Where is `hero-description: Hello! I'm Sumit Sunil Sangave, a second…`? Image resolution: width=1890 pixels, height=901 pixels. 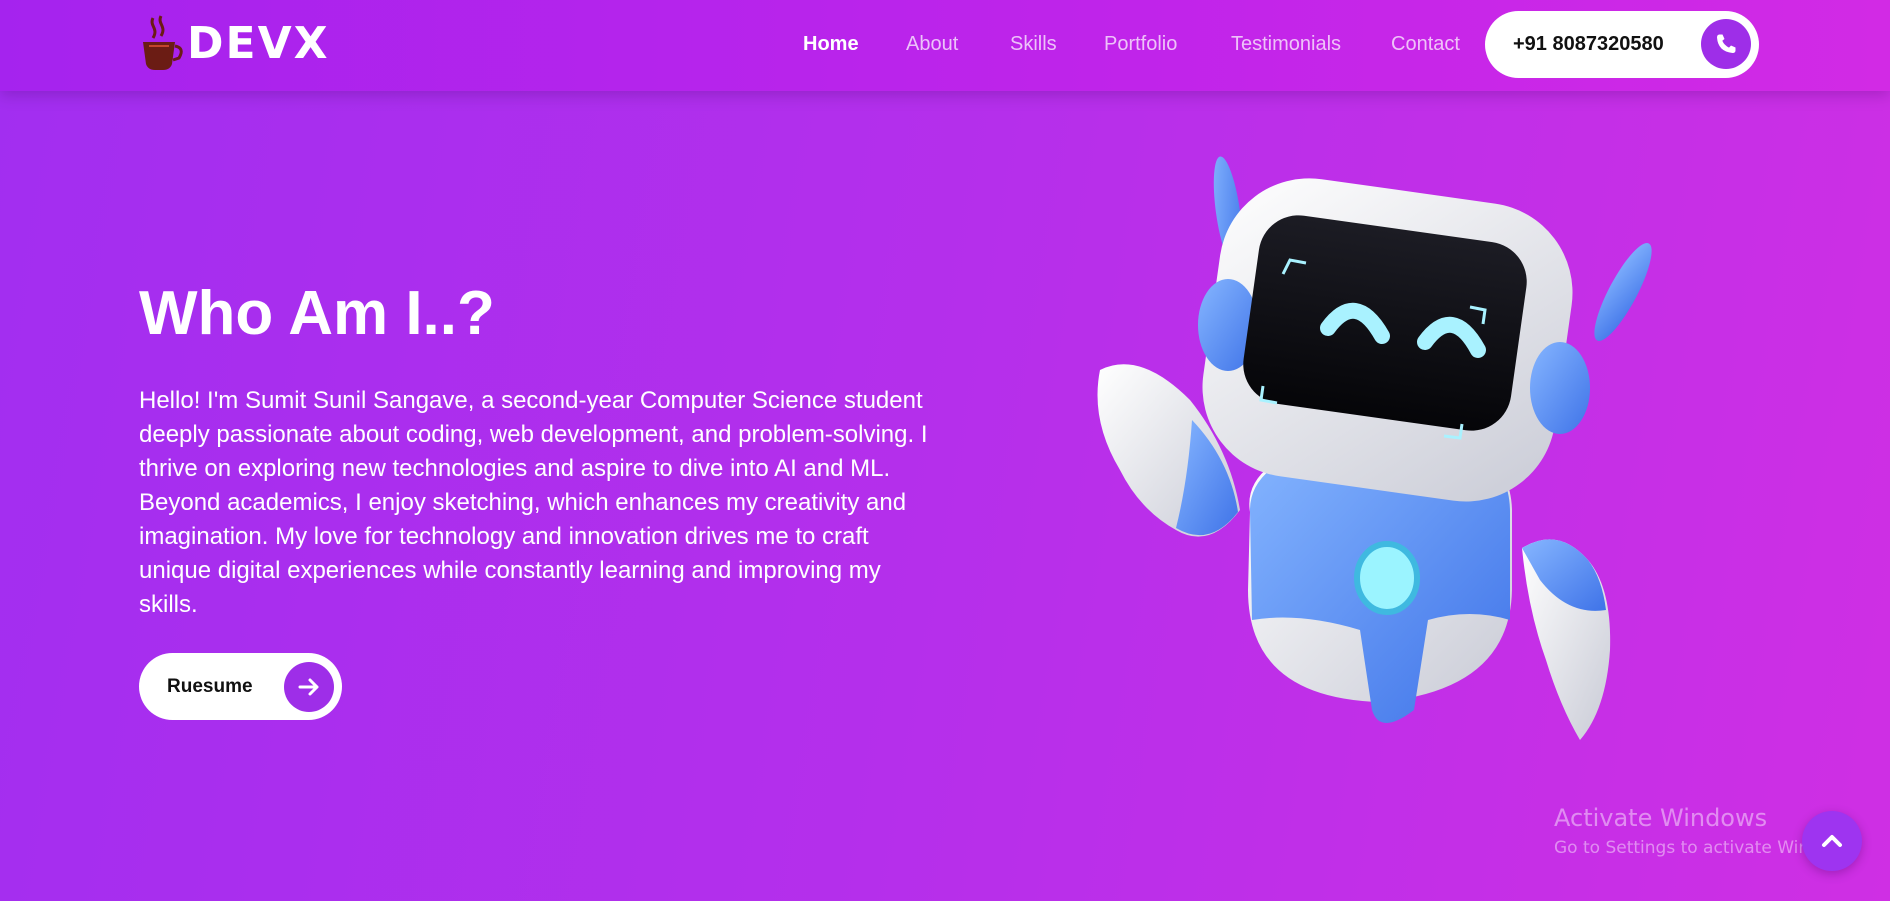 hero-description: Hello! I'm Sumit Sunil Sangave, a second… is located at coordinates (533, 502).